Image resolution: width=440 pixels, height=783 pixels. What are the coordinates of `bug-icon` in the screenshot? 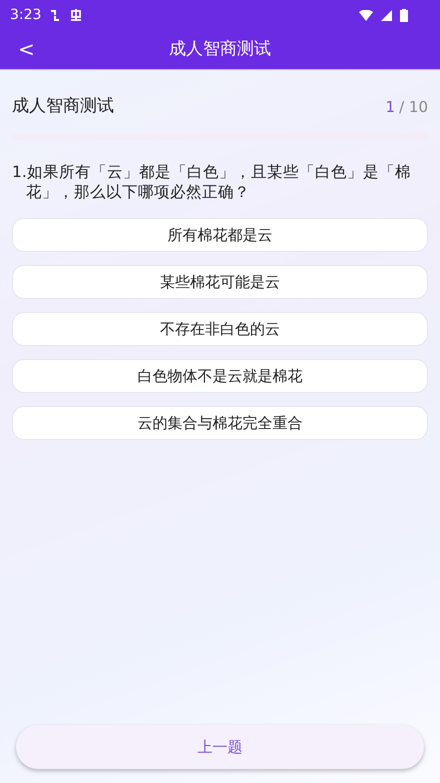 It's located at (76, 15).